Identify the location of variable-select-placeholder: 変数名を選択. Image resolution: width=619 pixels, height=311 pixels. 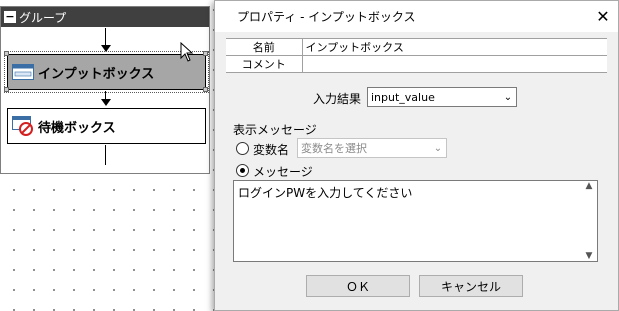
(334, 148).